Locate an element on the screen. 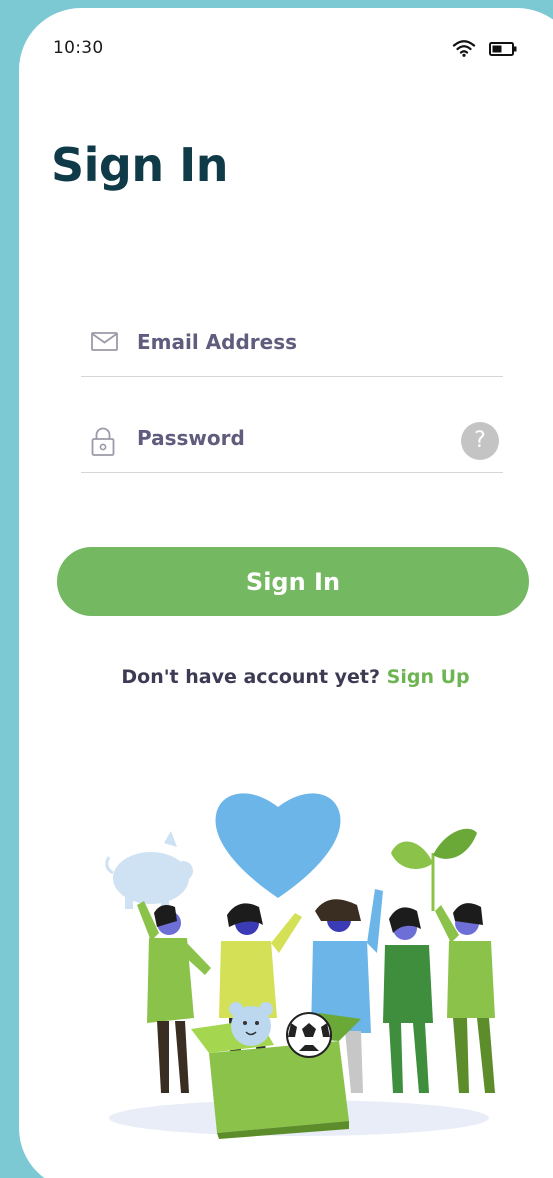  password-placeholder: Password is located at coordinates (191, 438).